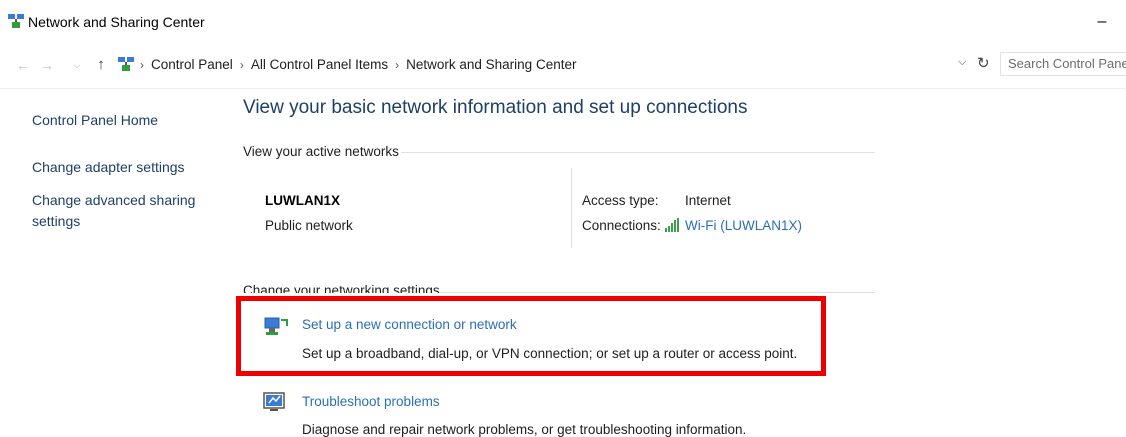 This screenshot has width=1126, height=437. I want to click on access-type-label: Access type:, so click(620, 200).